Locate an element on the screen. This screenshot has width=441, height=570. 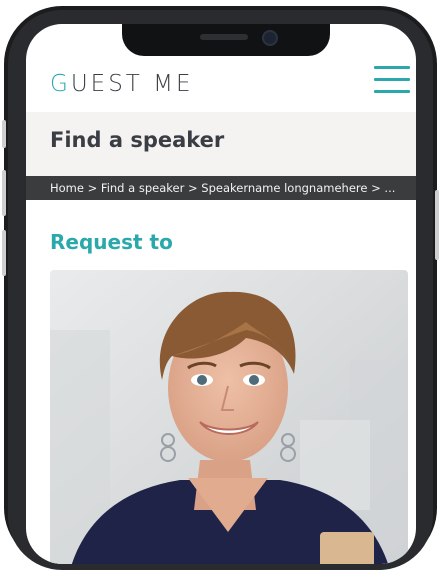
breadcrumb-speaker-name: Speakername longnamehere is located at coordinates (284, 188).